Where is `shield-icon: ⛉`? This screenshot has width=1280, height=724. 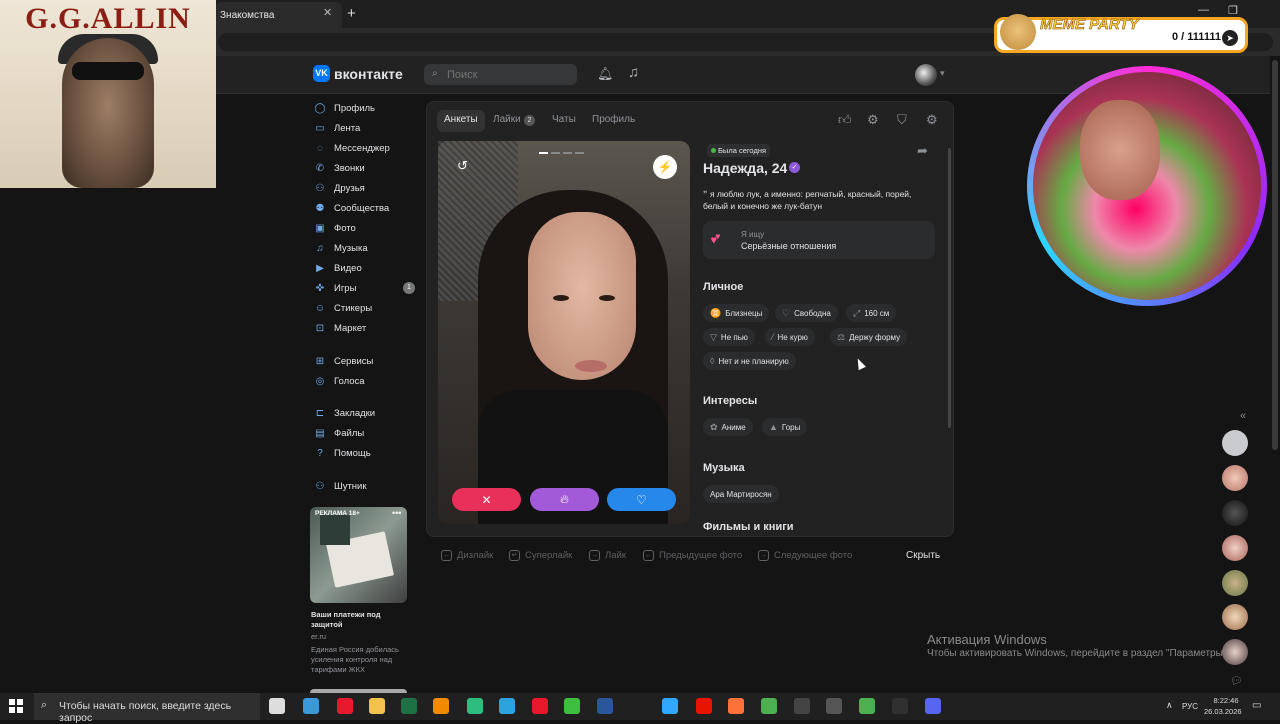
shield-icon: ⛉ is located at coordinates (902, 120).